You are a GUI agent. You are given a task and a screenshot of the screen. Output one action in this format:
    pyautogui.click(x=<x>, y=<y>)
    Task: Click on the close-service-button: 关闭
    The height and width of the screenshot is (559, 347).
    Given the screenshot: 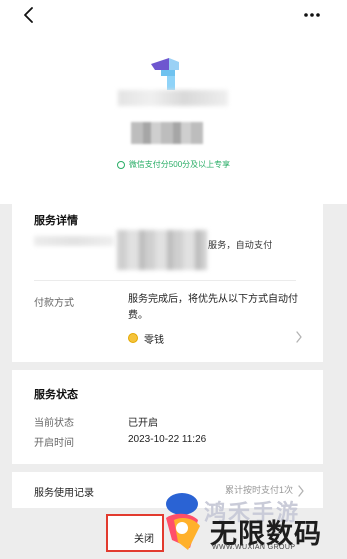 What is the action you would take?
    pyautogui.click(x=135, y=533)
    